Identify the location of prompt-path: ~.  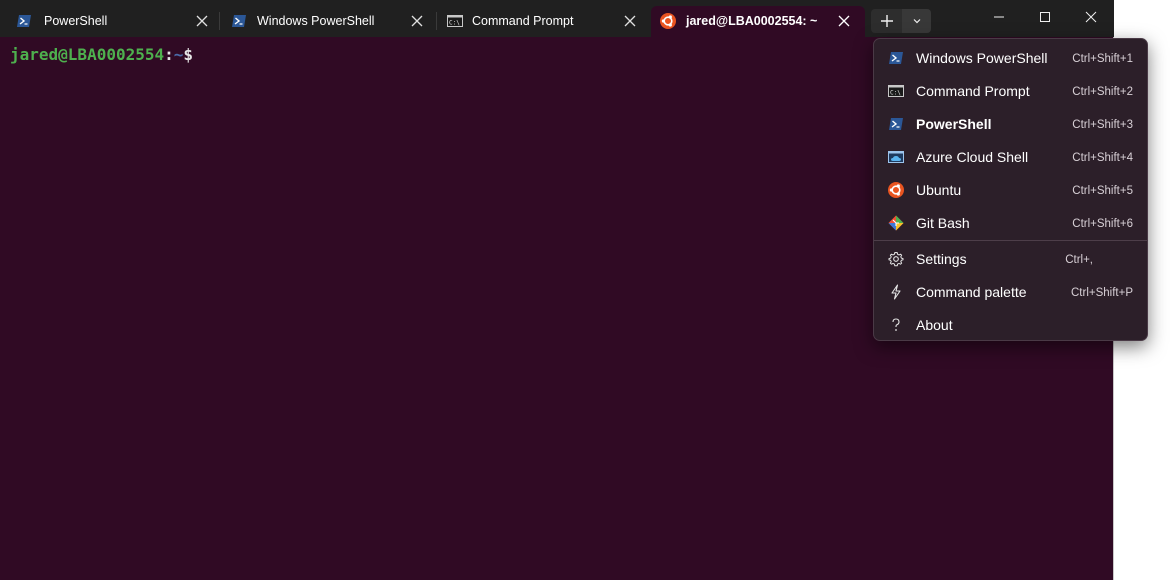
(178, 54).